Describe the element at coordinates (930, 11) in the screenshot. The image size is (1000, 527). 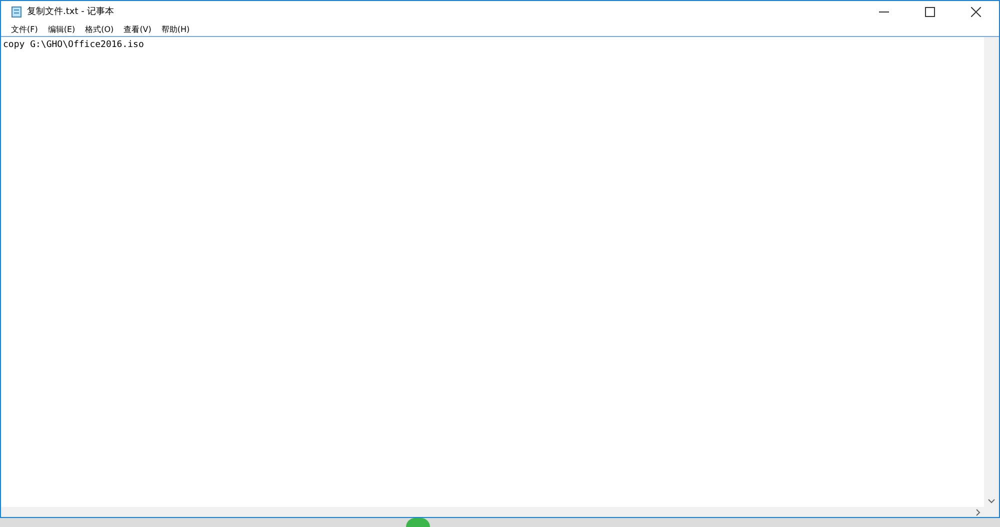
I see `maximize-icon` at that location.